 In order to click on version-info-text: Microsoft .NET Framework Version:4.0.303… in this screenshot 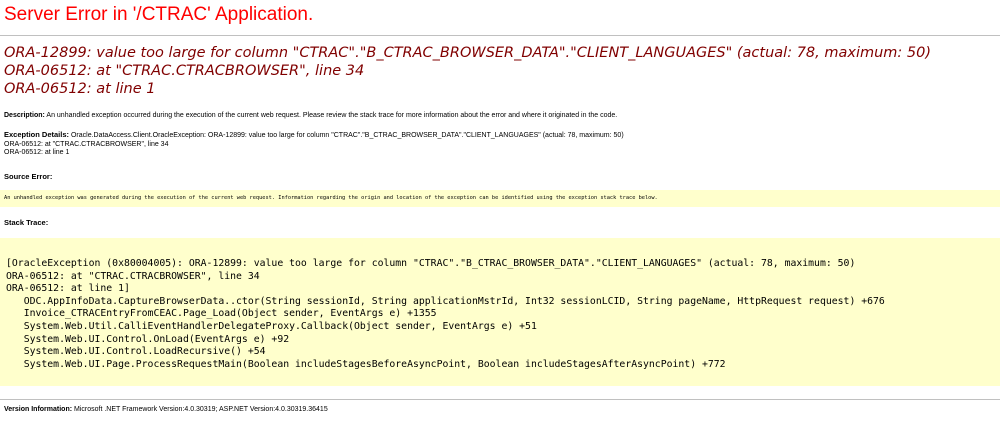, I will do `click(200, 409)`.